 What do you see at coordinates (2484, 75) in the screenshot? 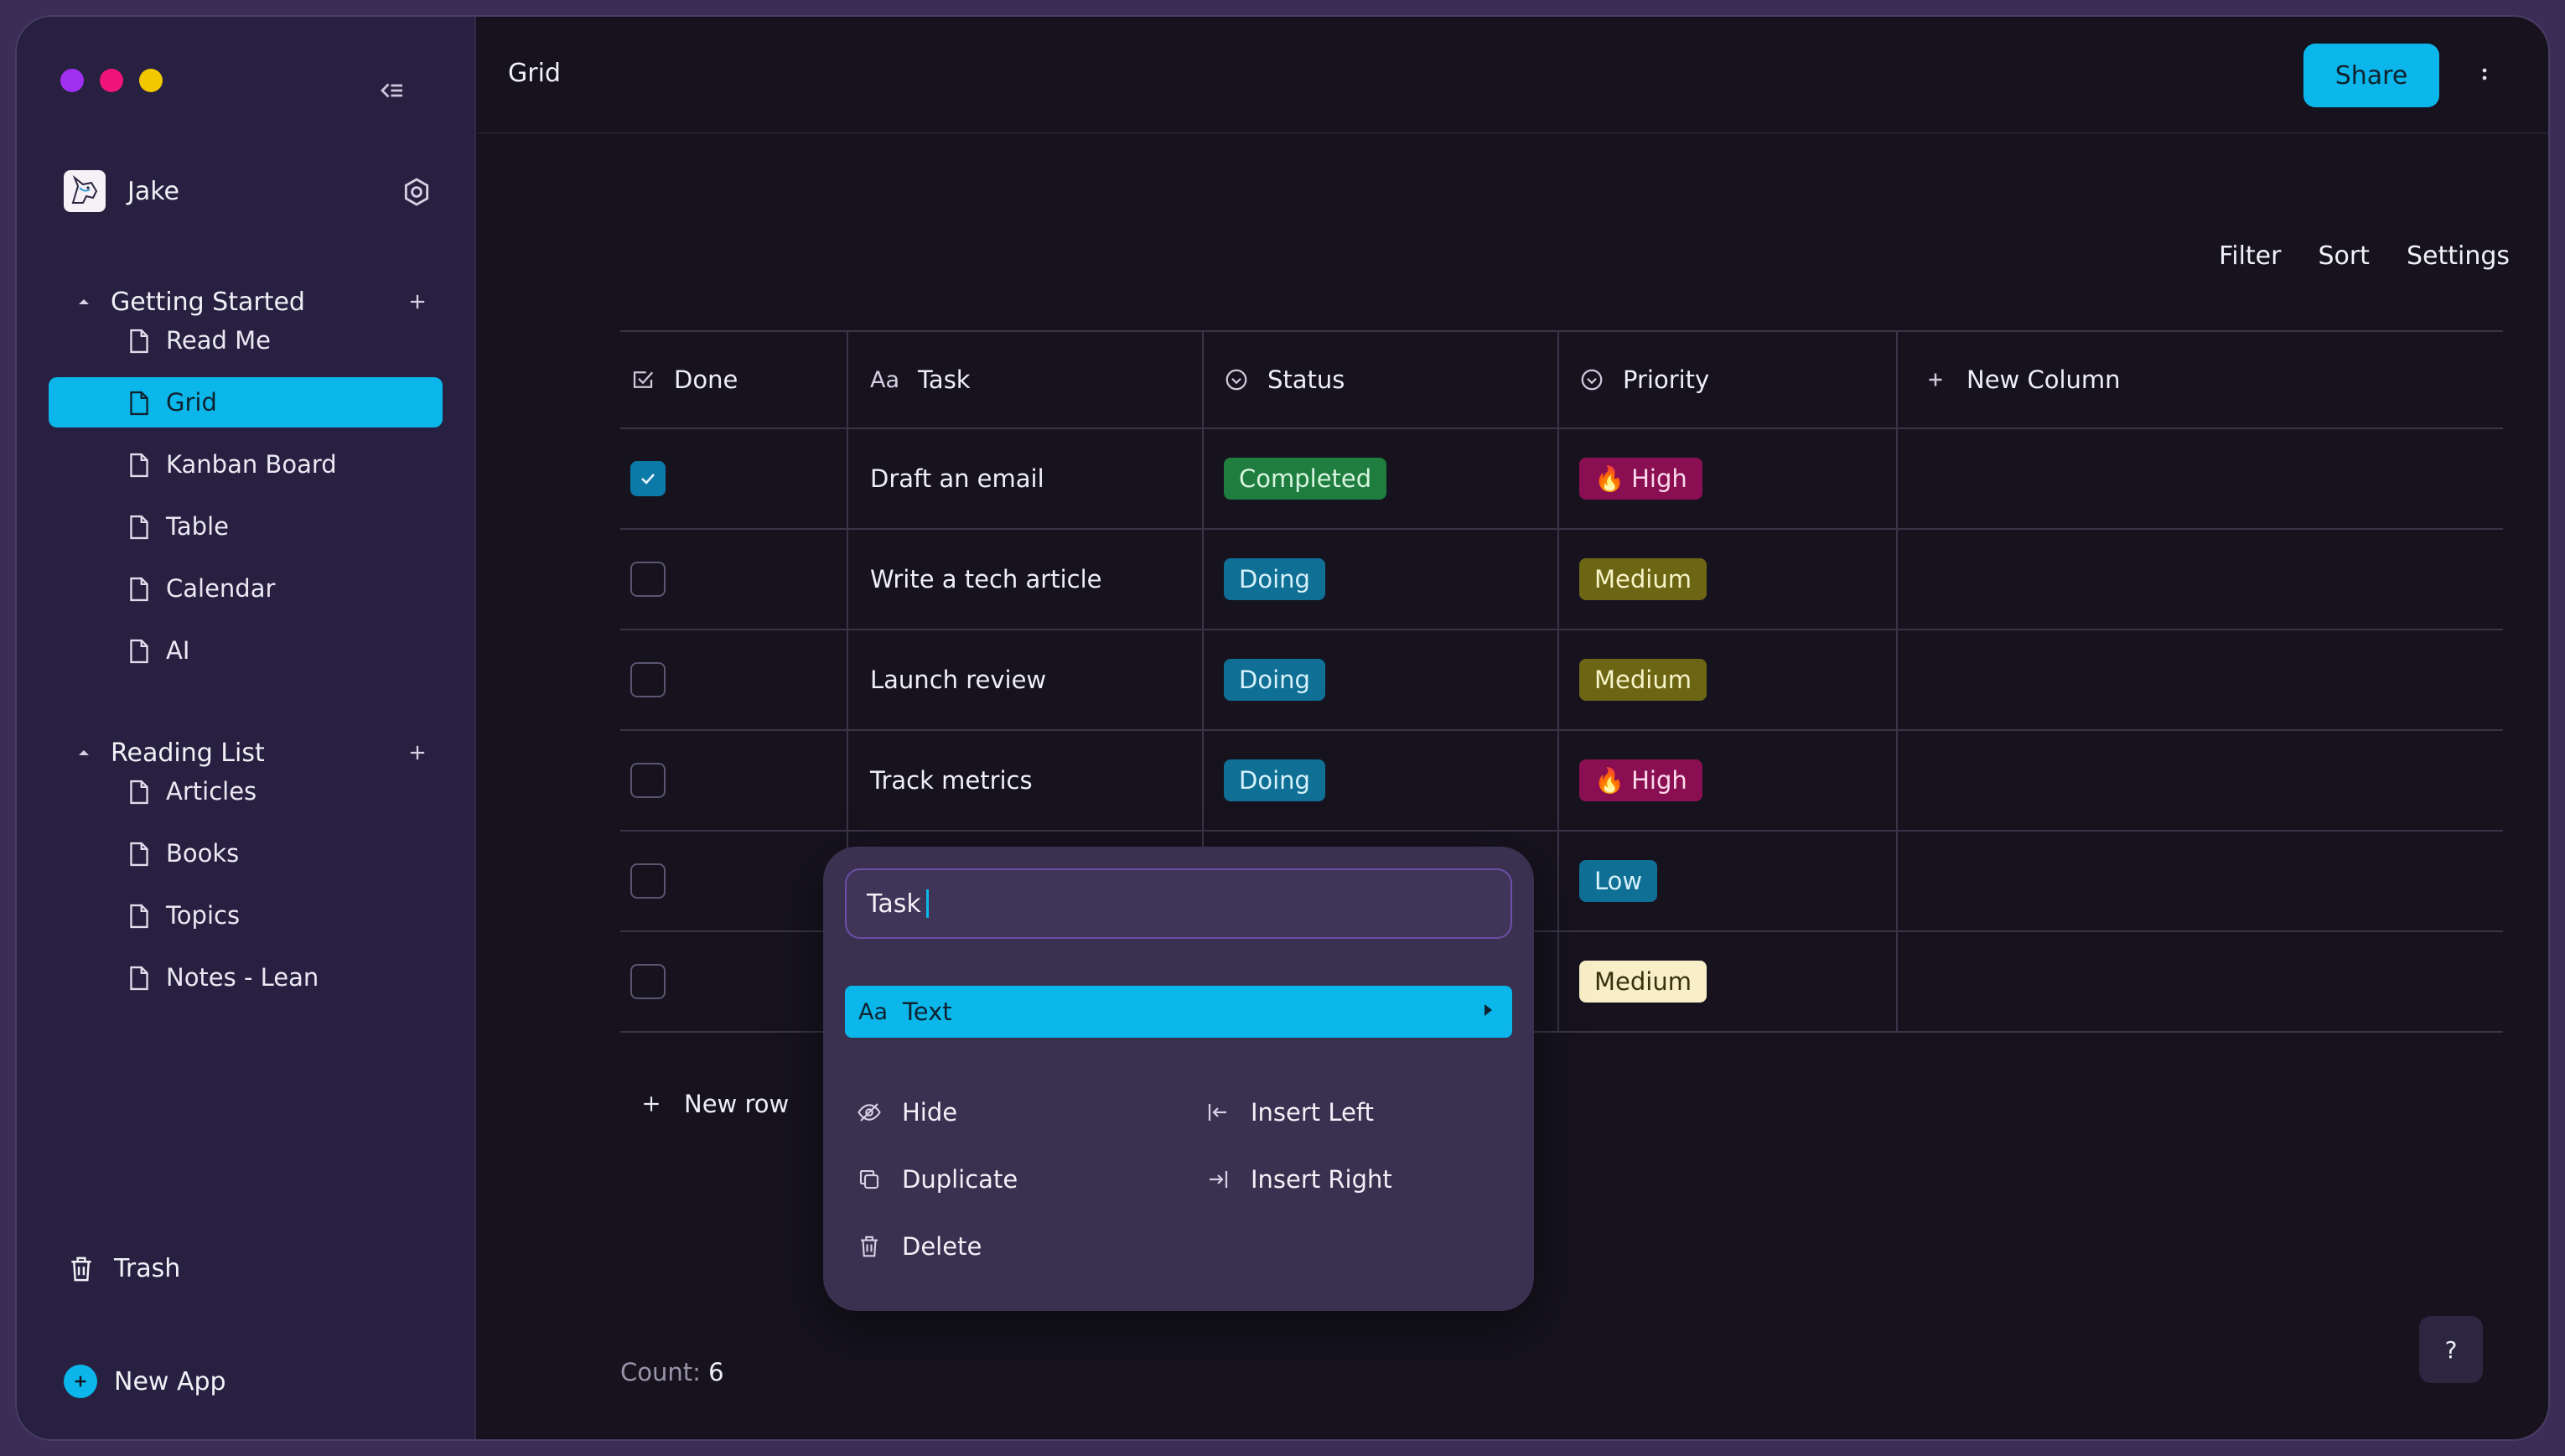
I see `more-options-icon` at bounding box center [2484, 75].